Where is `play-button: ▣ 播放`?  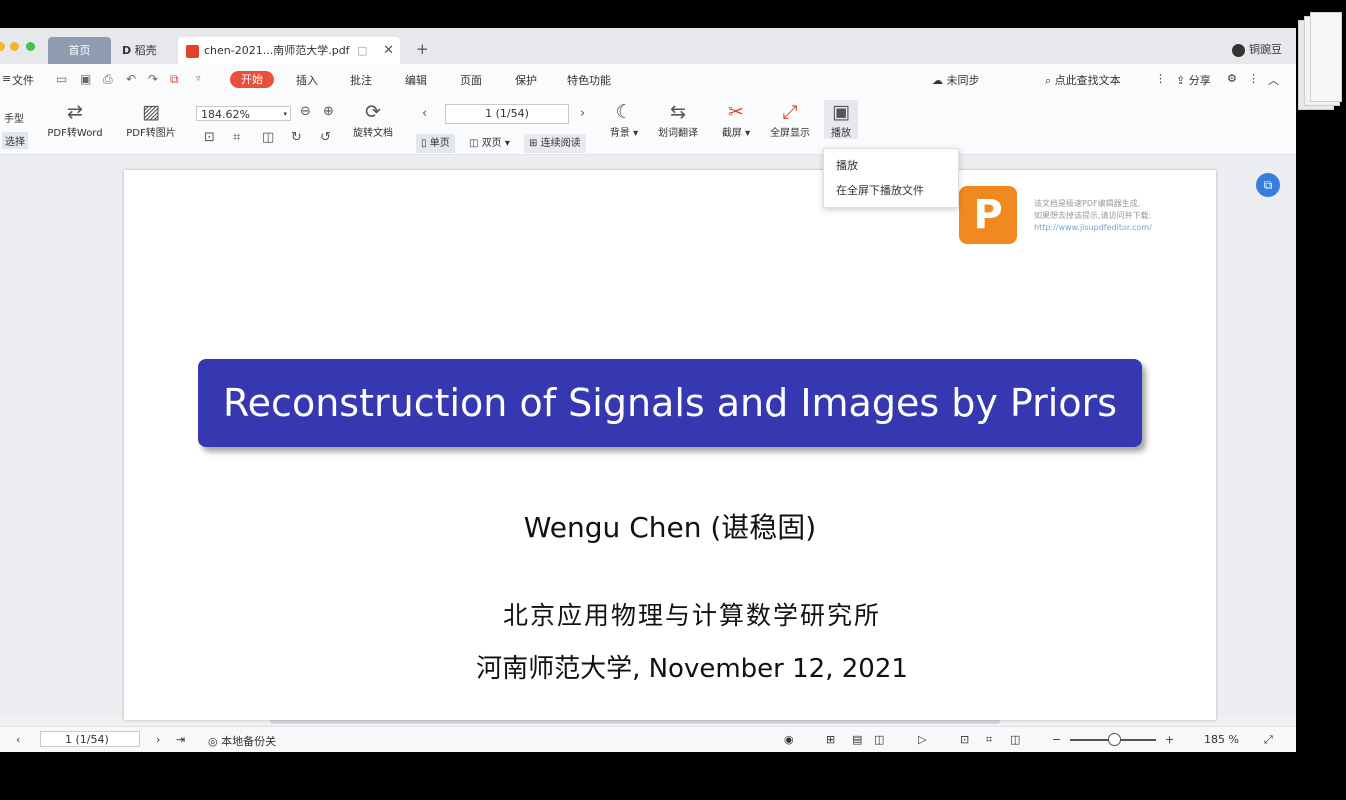 play-button: ▣ 播放 is located at coordinates (841, 119).